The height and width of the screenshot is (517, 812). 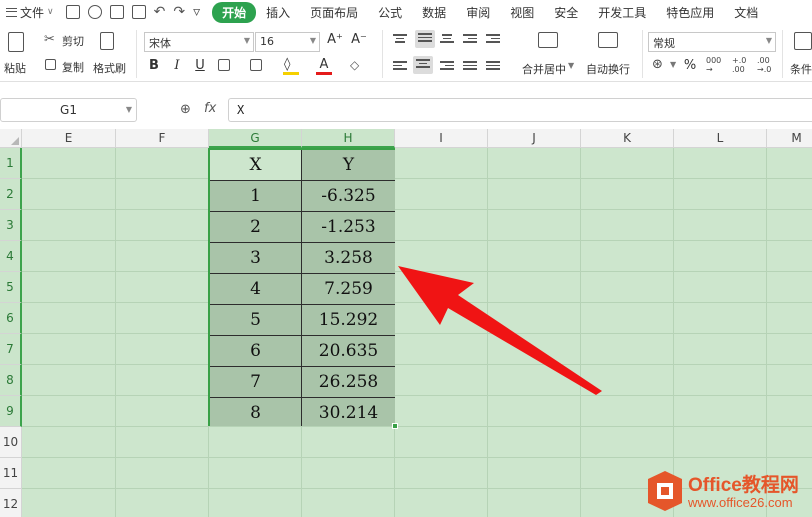 I want to click on decrease-indent-icon, so click(x=470, y=39).